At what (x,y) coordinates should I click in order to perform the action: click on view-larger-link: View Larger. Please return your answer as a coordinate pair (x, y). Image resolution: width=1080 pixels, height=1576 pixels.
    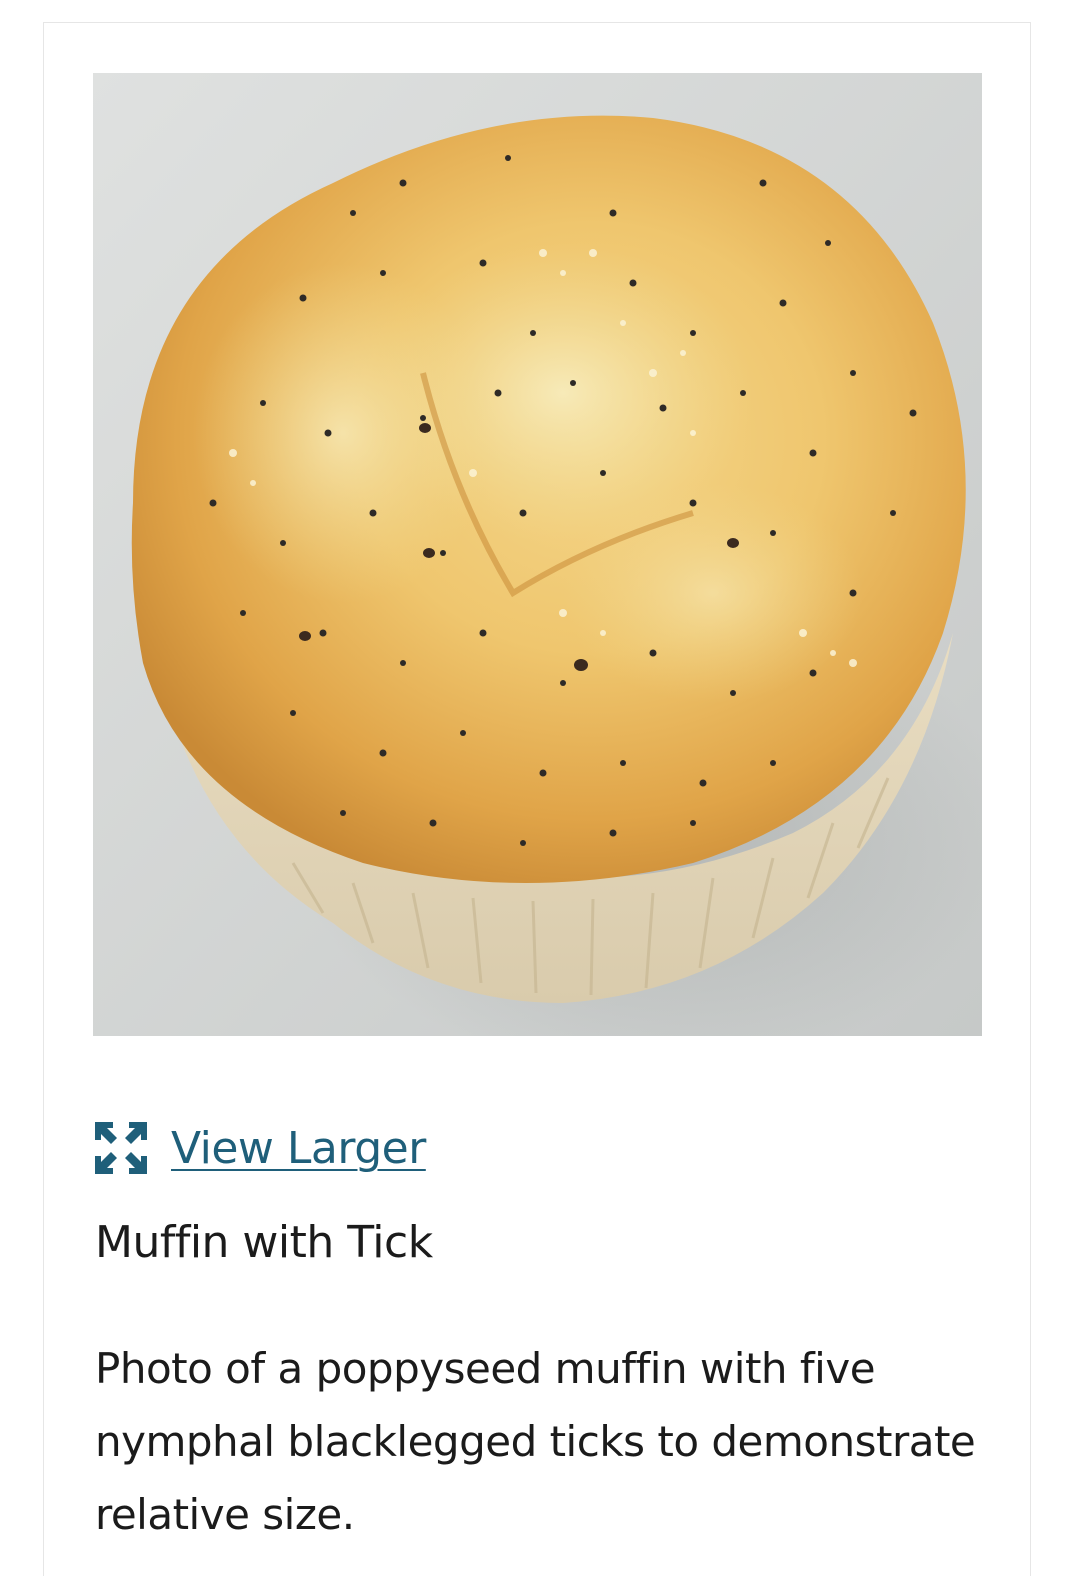
    Looking at the image, I should click on (259, 1148).